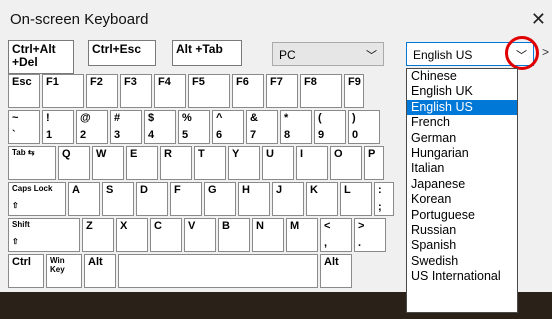 The height and width of the screenshot is (319, 552). What do you see at coordinates (462, 168) in the screenshot?
I see `language-option: Italian` at bounding box center [462, 168].